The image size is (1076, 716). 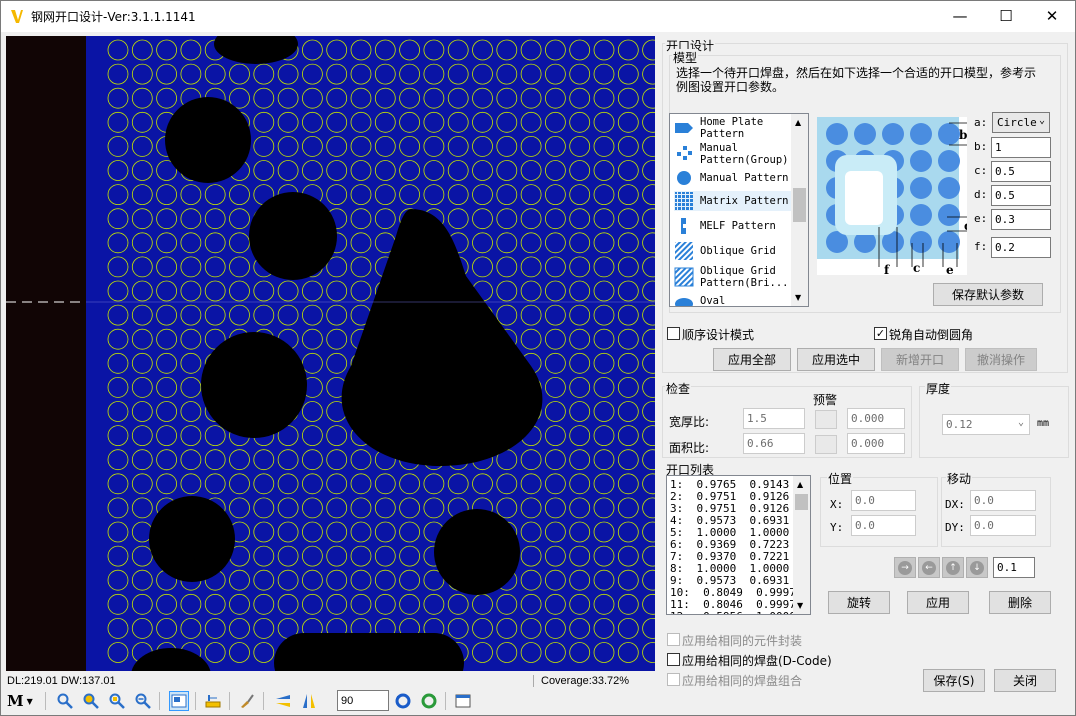 I want to click on same-footprint-checkbox, so click(x=673, y=639).